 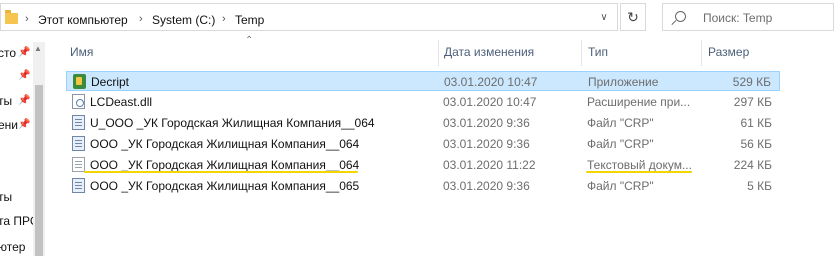 I want to click on chevron-down-icon: ∨, so click(x=604, y=18).